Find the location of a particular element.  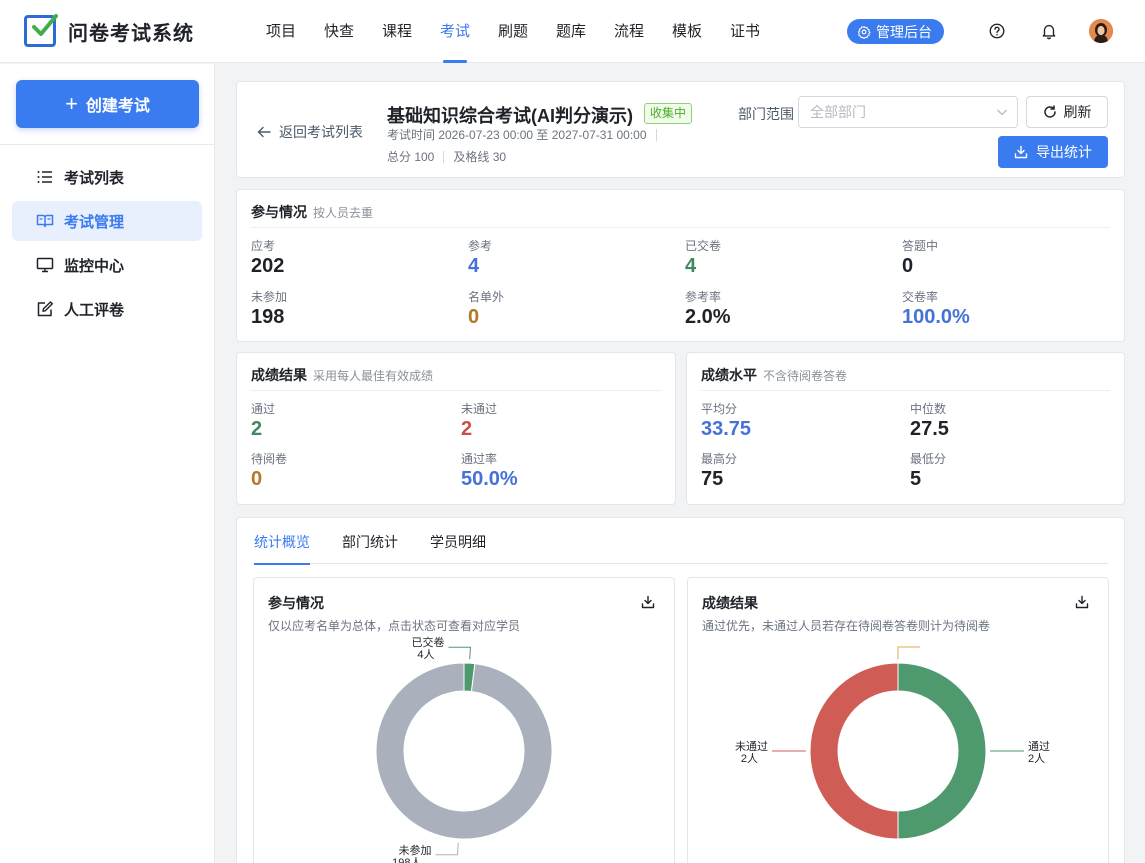

slice-label-category: 已交卷 is located at coordinates (427, 642).